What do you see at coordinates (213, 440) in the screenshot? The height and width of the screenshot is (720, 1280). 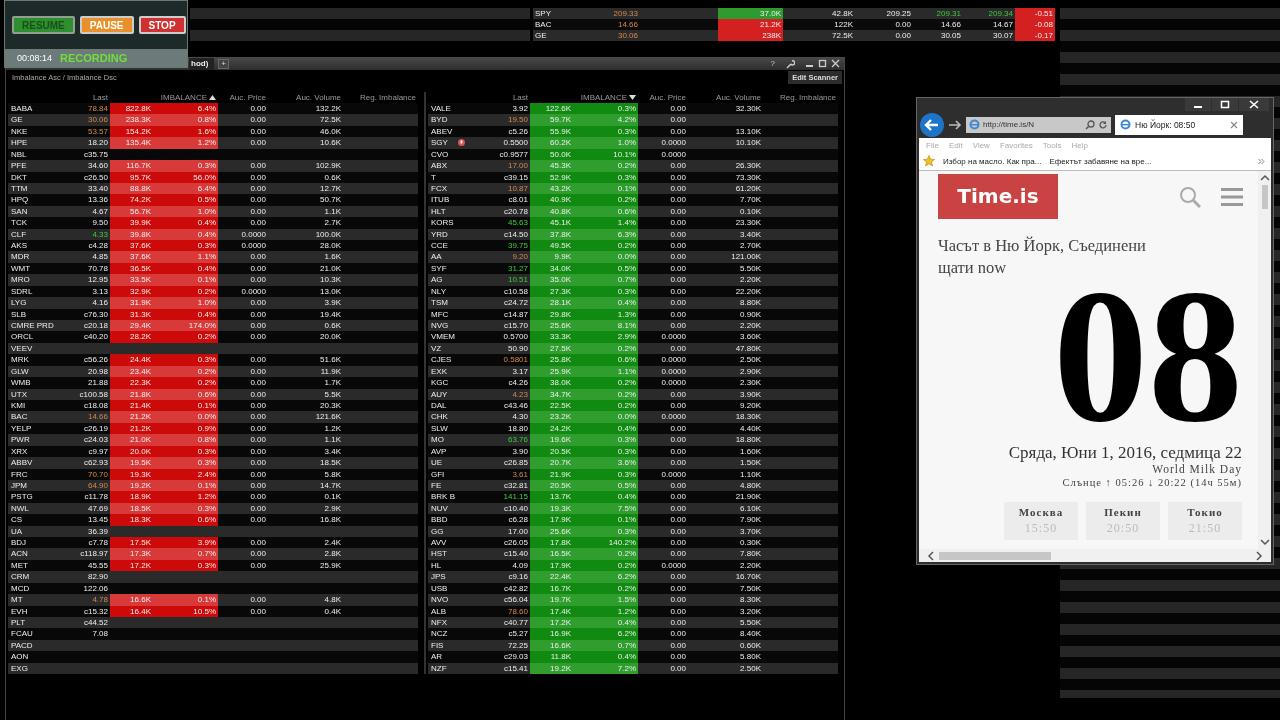 I see `table-row: PWR c24.03 21.0K 0.8% 0.00 1.1K` at bounding box center [213, 440].